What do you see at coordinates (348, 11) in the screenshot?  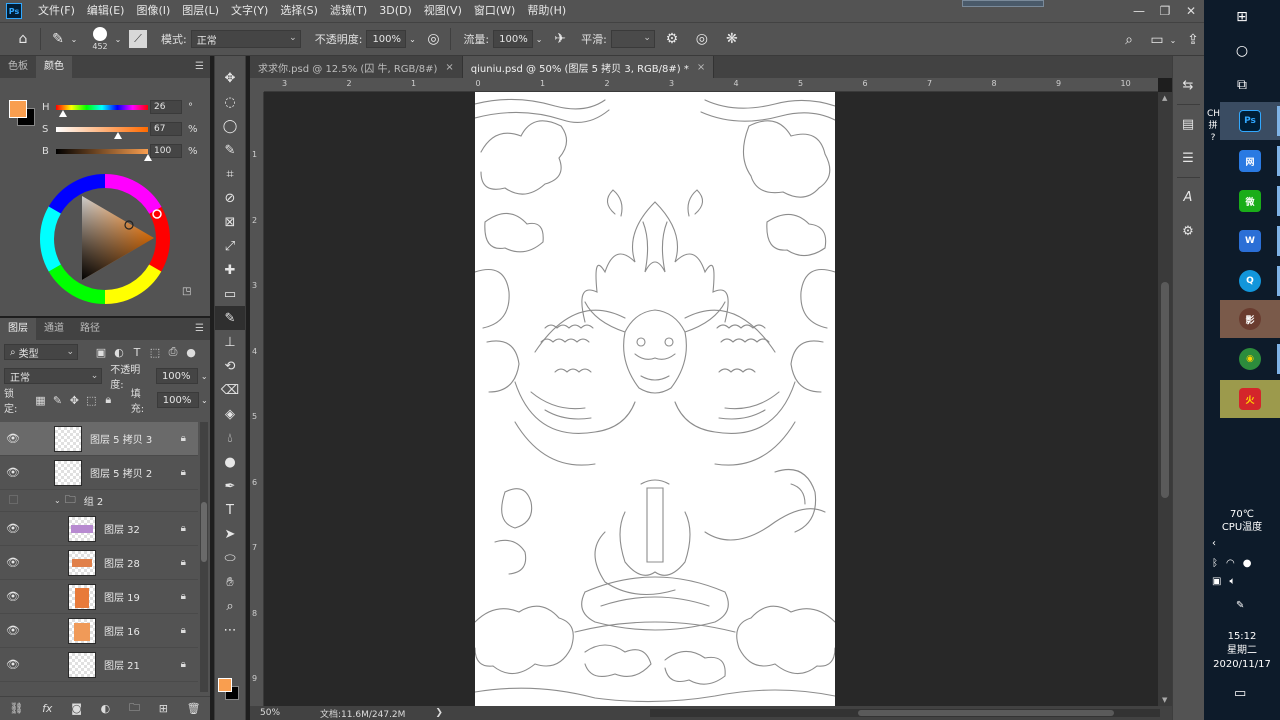 I see `menu-filter: 滤镜(T)` at bounding box center [348, 11].